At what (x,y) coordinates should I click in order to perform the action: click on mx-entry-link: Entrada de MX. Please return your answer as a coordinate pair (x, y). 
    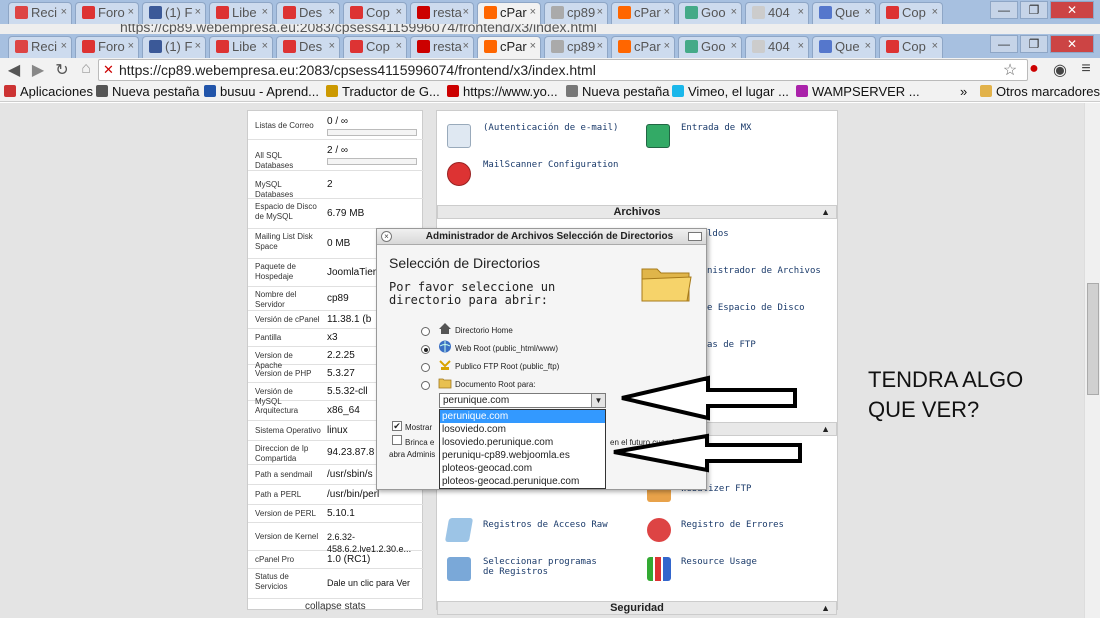
    Looking at the image, I should click on (716, 128).